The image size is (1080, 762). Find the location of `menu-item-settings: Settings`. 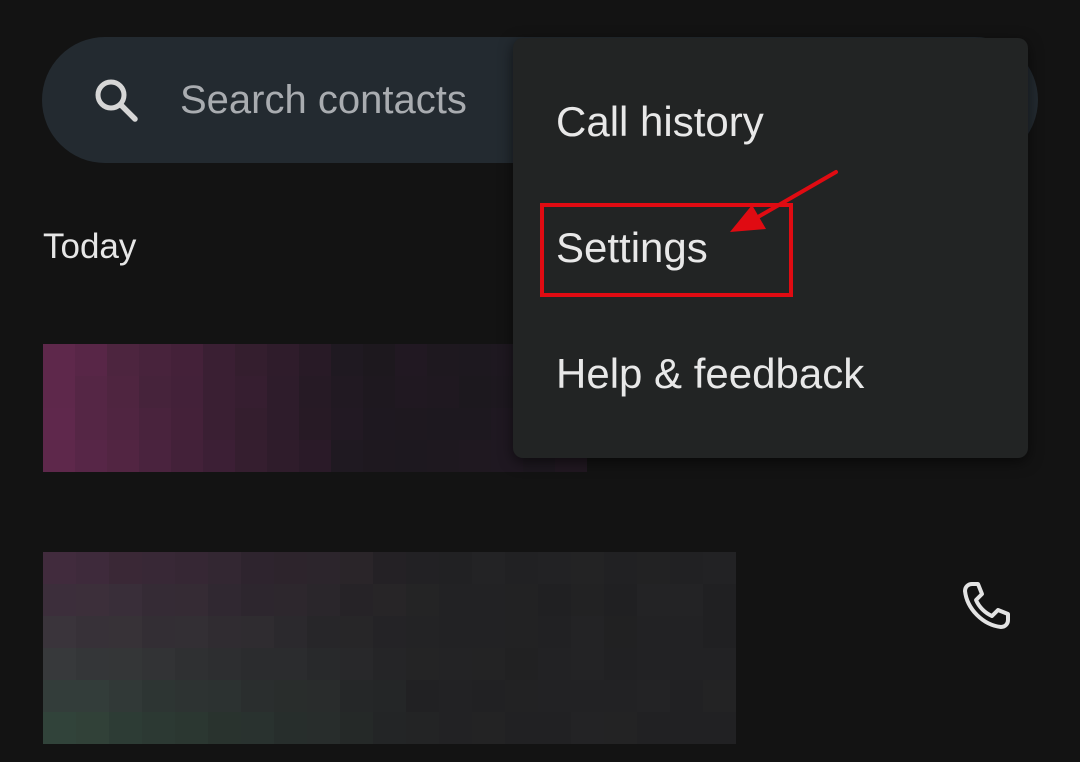

menu-item-settings: Settings is located at coordinates (770, 248).